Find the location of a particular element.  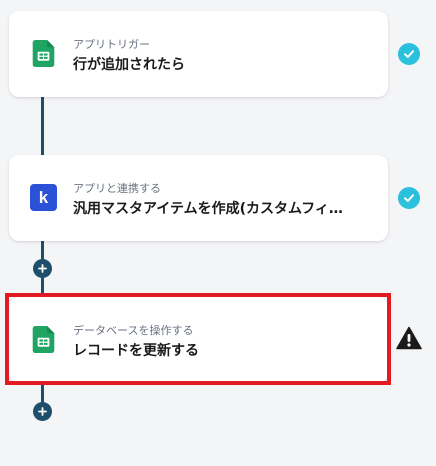

kintone-icon-glyph: k is located at coordinates (43, 197).